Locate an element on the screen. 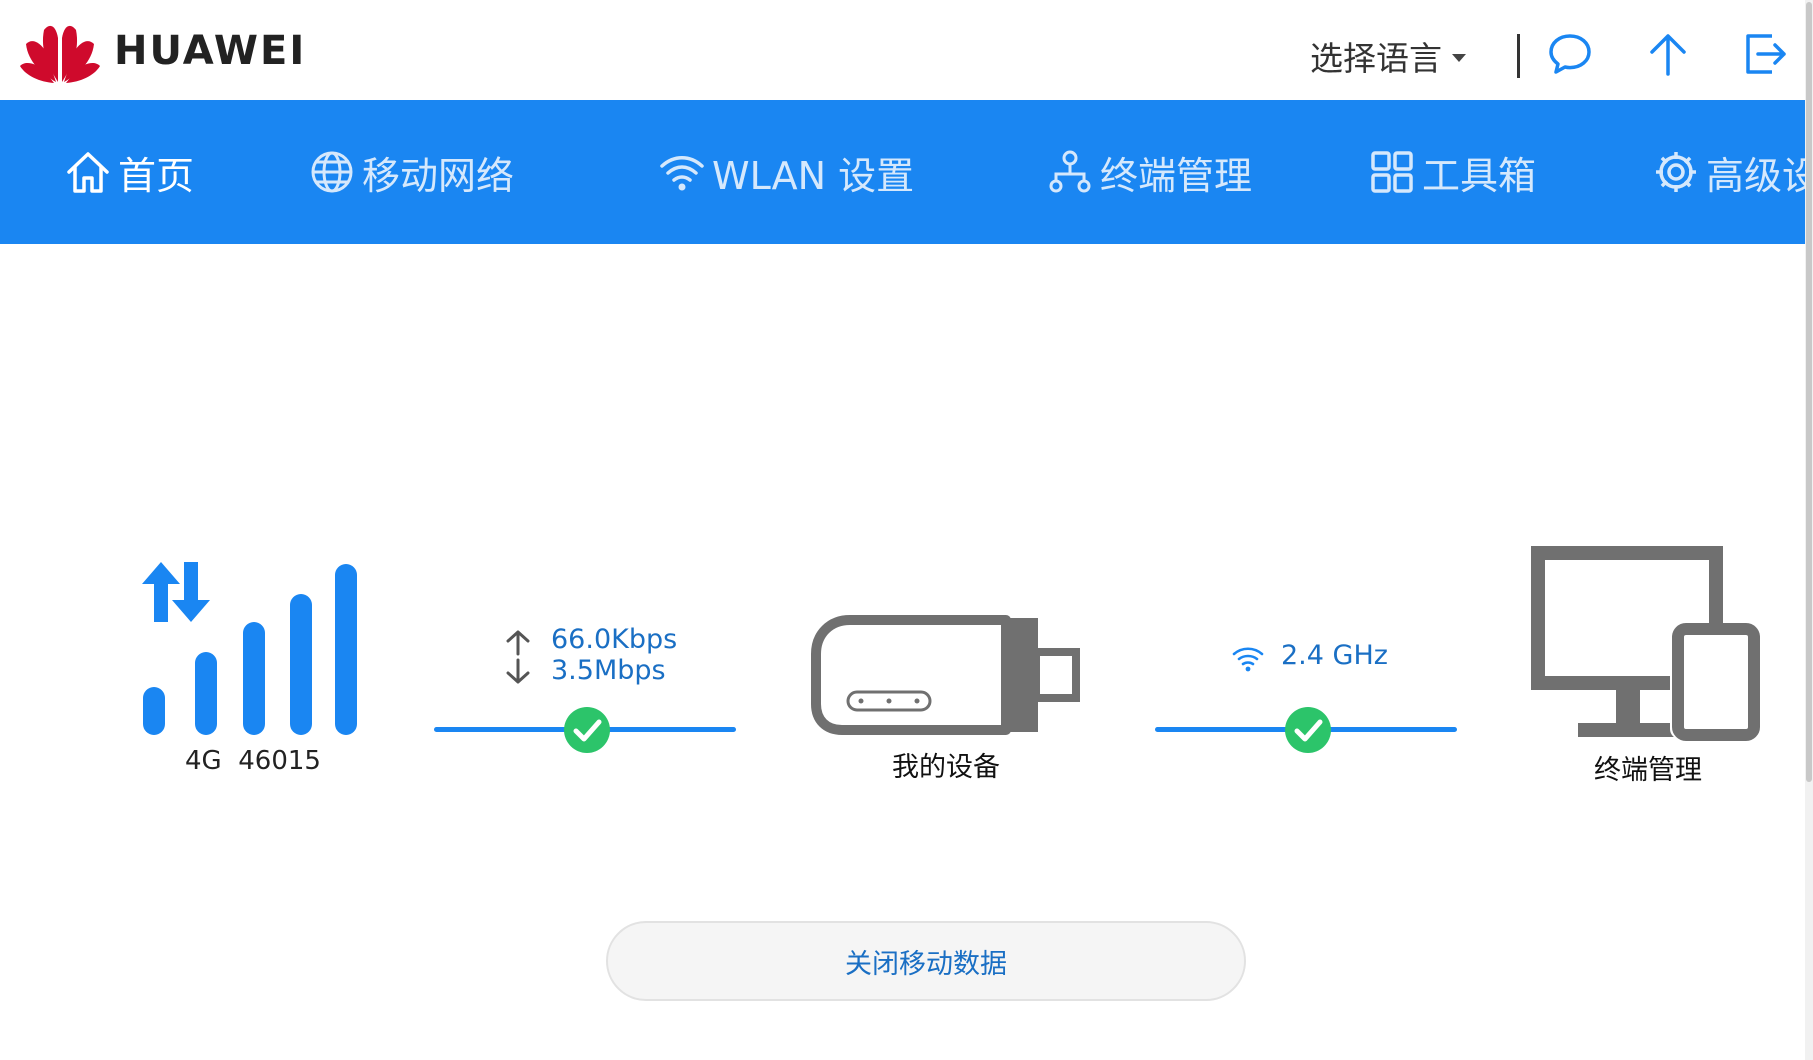 The height and width of the screenshot is (1060, 1813). device-tree-icon is located at coordinates (1070, 171).